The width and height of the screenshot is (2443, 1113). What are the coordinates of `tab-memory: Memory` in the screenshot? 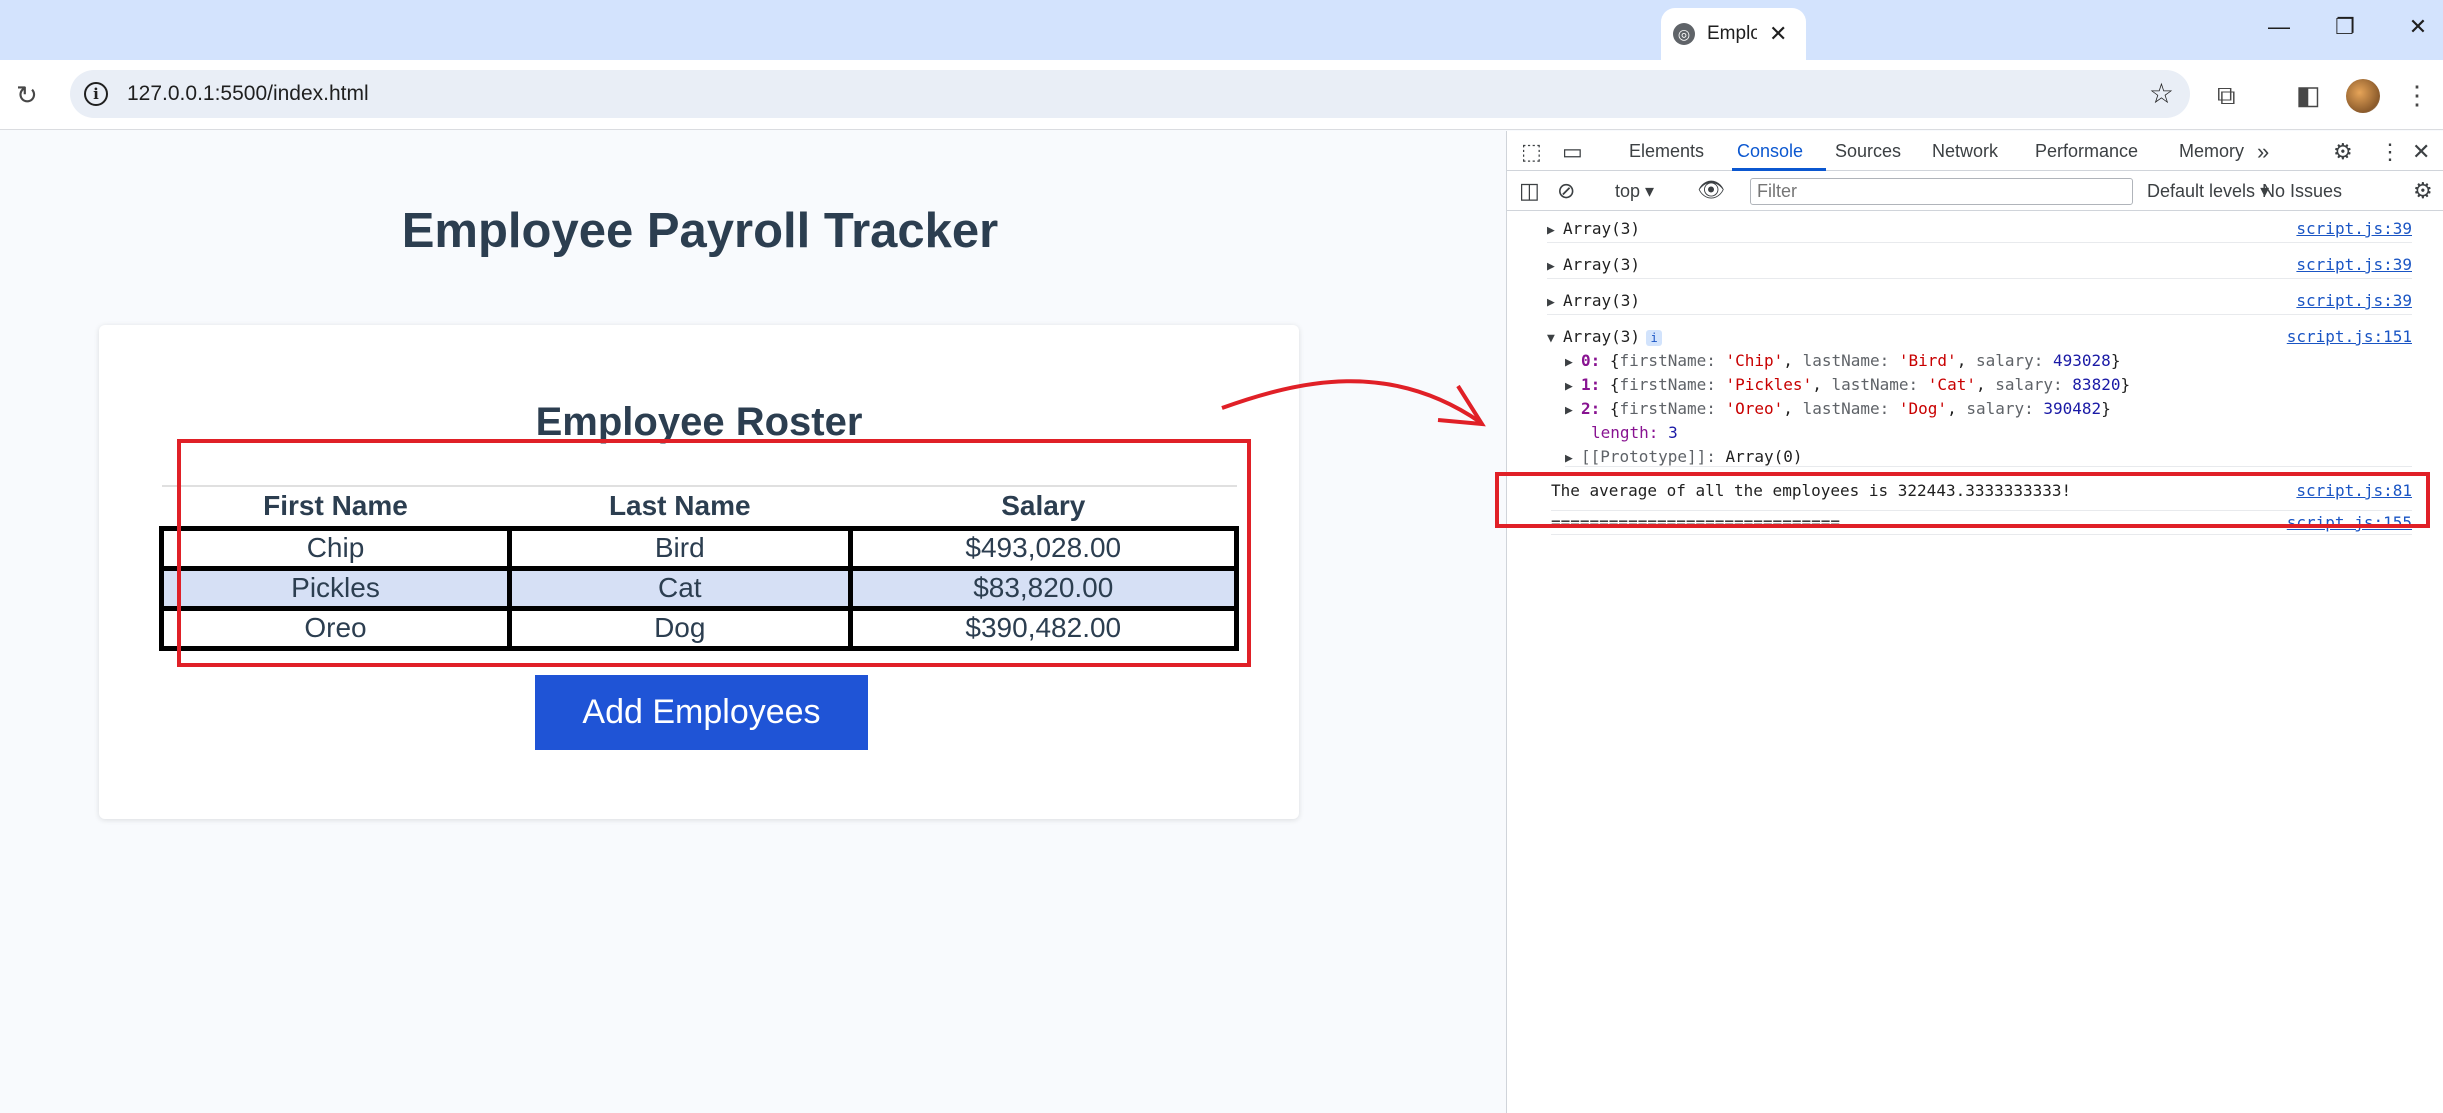 It's located at (2211, 151).